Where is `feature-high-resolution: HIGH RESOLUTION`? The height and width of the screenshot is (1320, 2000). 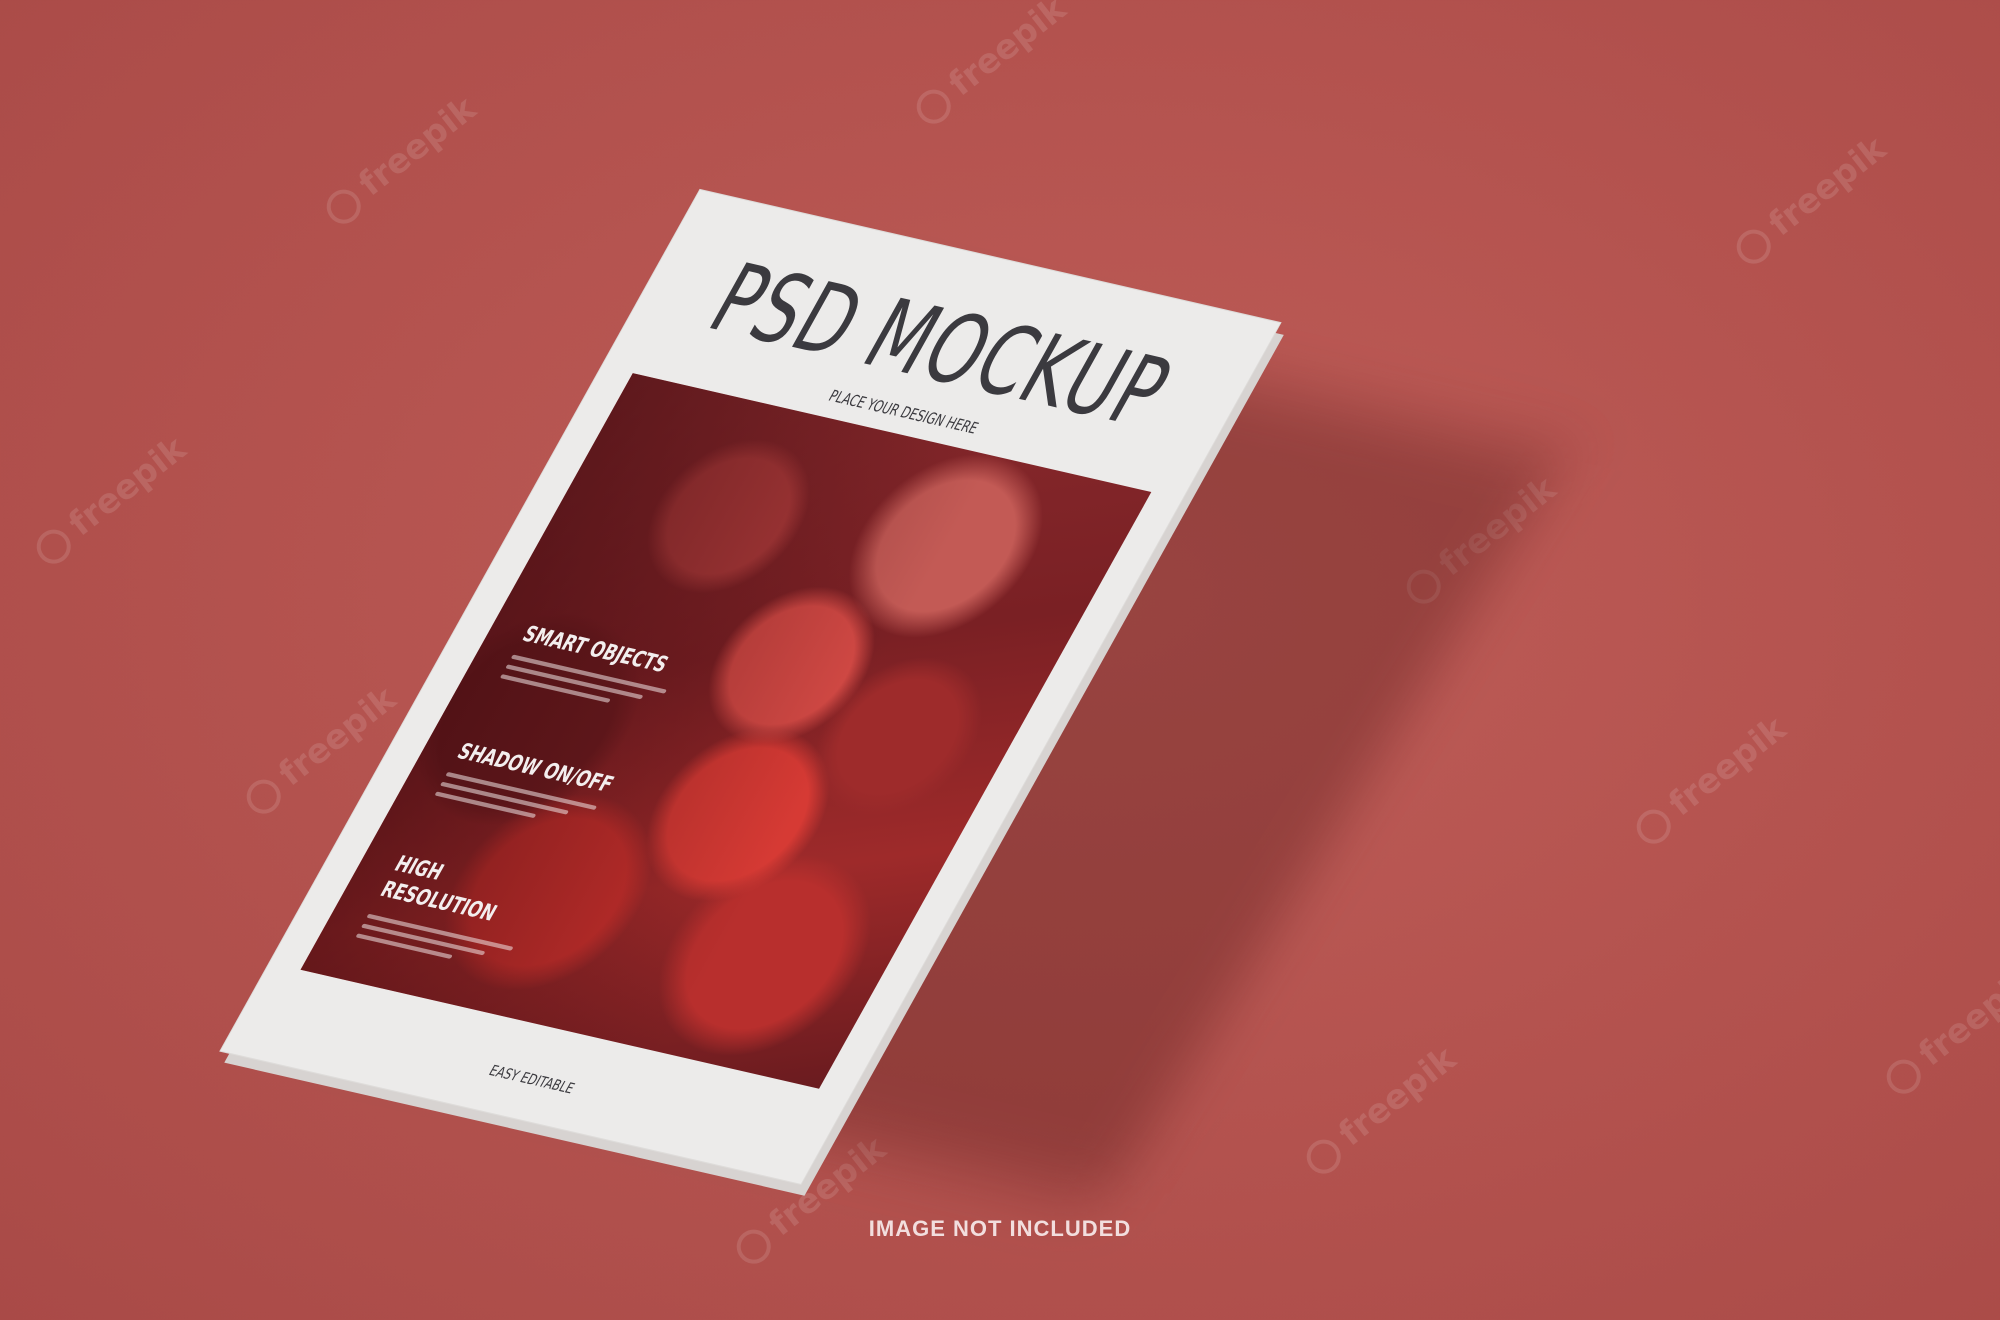
feature-high-resolution: HIGH RESOLUTION is located at coordinates (439, 888).